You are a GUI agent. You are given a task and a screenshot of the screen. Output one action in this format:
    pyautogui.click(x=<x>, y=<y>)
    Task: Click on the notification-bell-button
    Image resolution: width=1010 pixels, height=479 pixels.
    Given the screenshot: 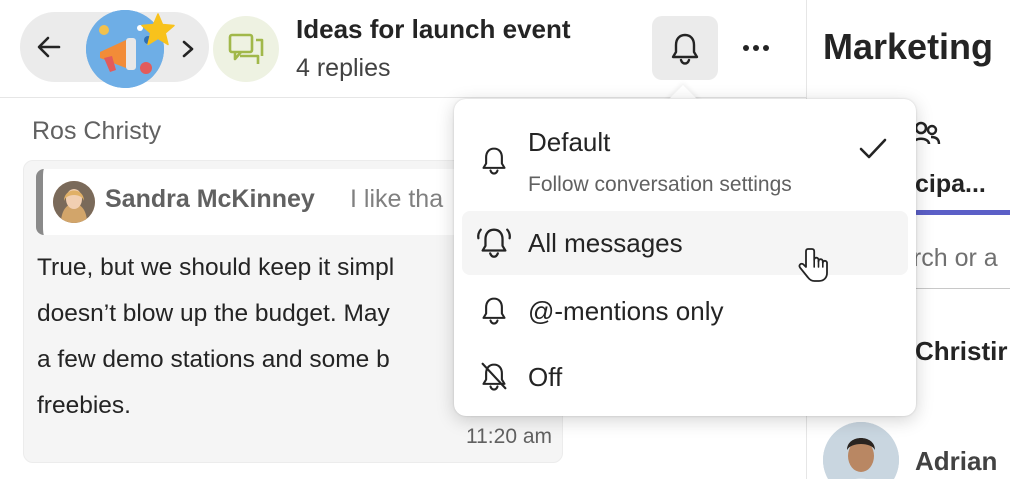 What is the action you would take?
    pyautogui.click(x=685, y=48)
    